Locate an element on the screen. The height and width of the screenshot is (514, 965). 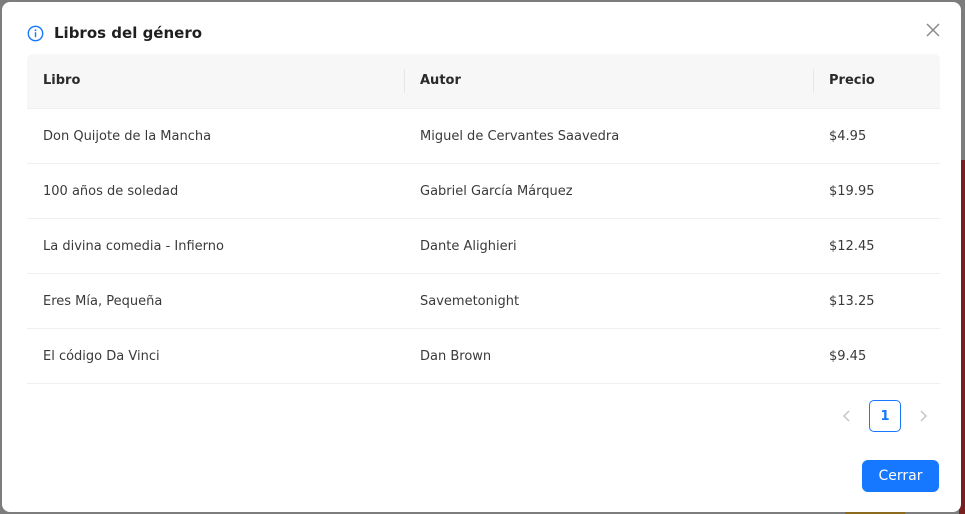
cell-libro: Eres Mía, Pequeña is located at coordinates (103, 301).